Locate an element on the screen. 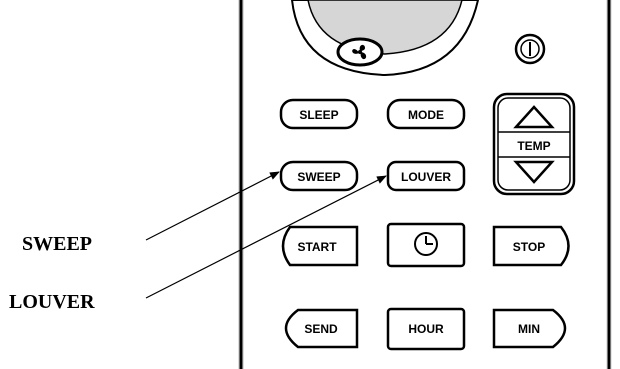 The width and height of the screenshot is (620, 369). min-button-label: MIN is located at coordinates (529, 329).